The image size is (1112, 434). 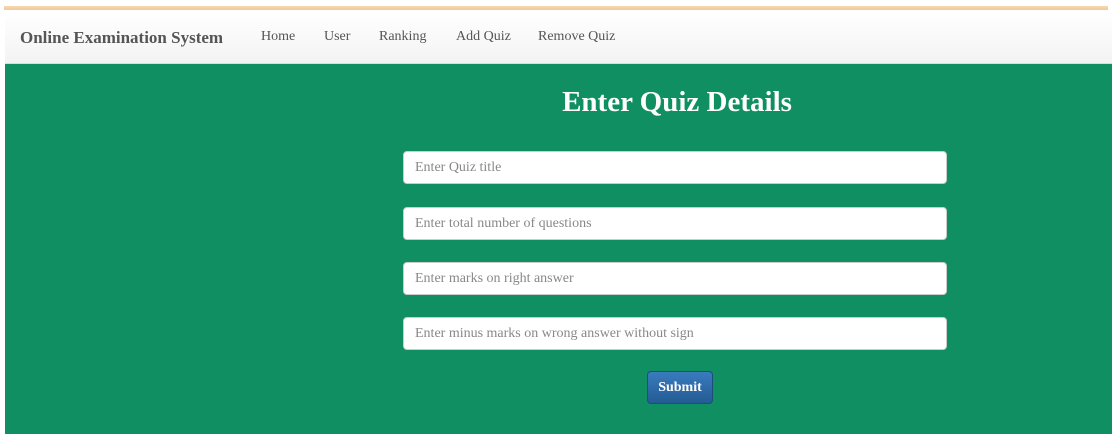 I want to click on nav-user-link: User, so click(x=337, y=37).